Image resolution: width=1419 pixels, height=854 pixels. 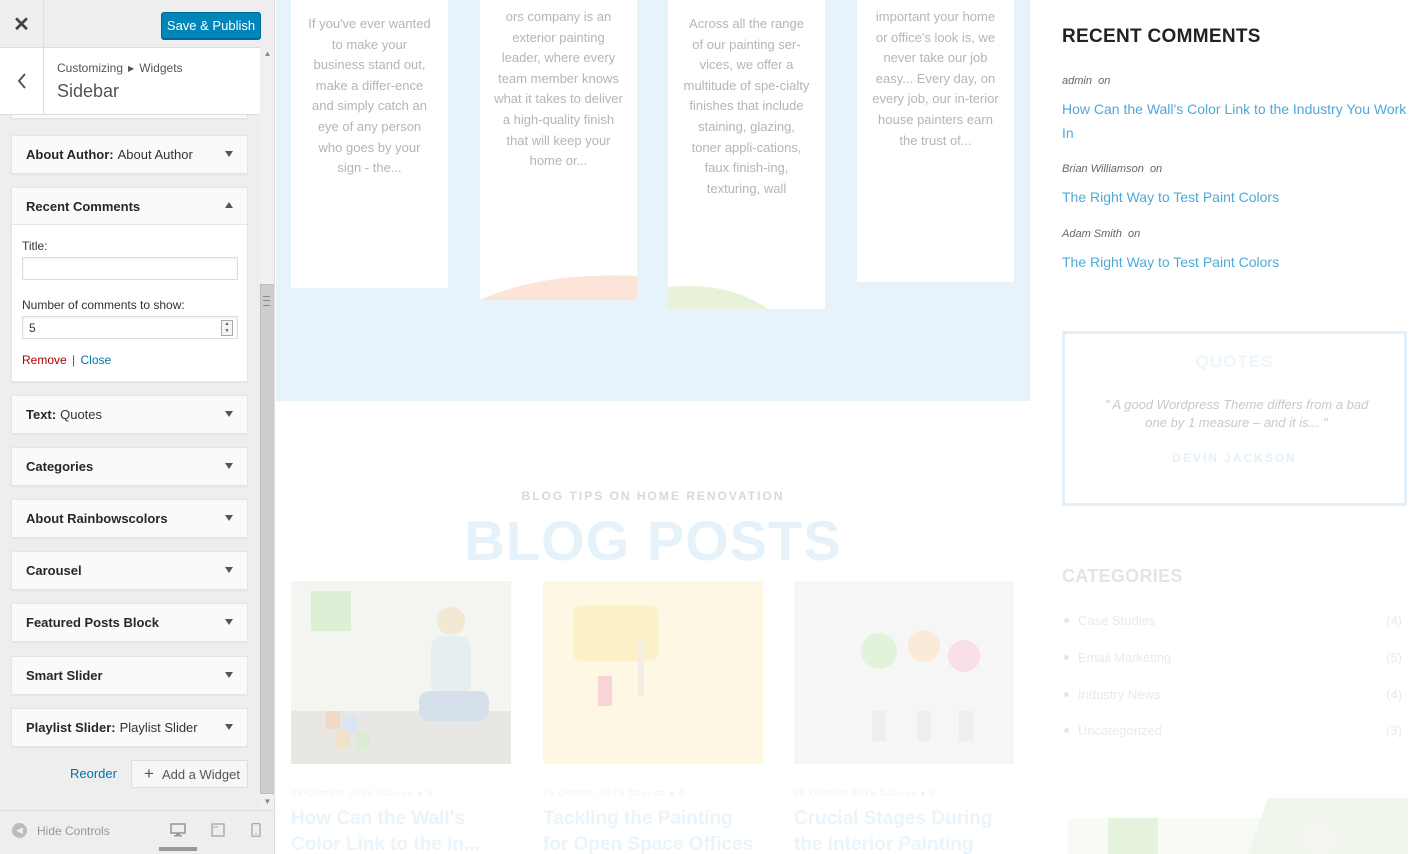 I want to click on widget-header: Playlist Slider, so click(x=129, y=727).